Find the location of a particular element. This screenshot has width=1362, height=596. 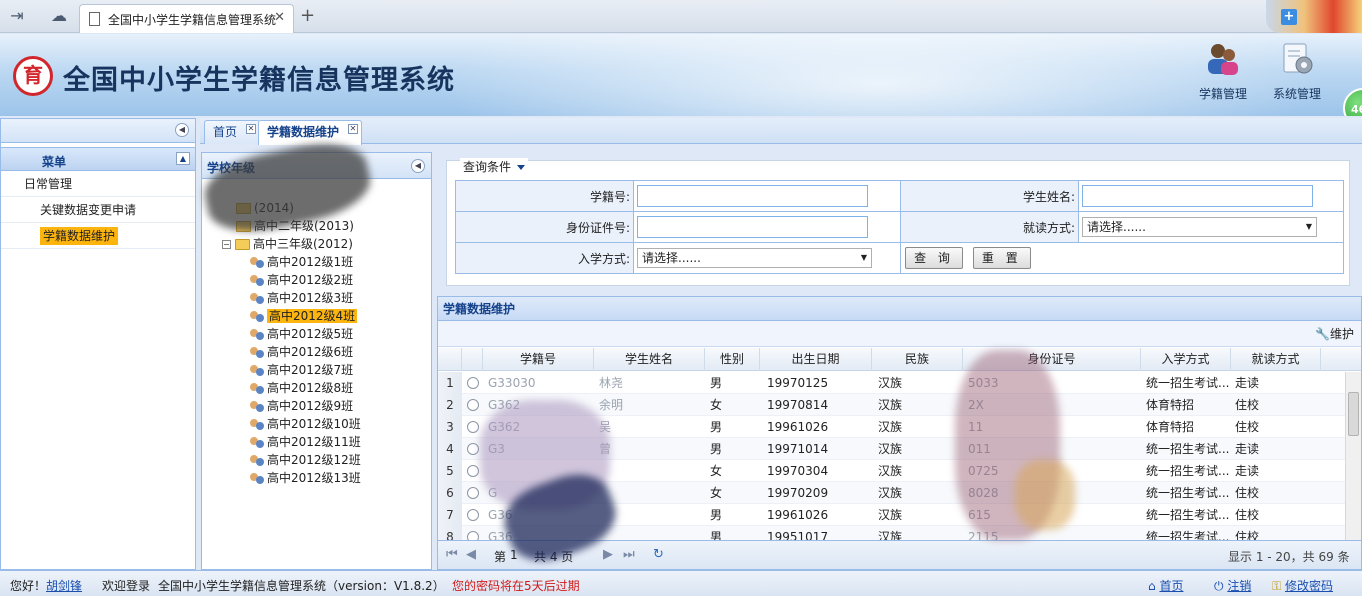

scrollbar-thumb is located at coordinates (1353, 414).